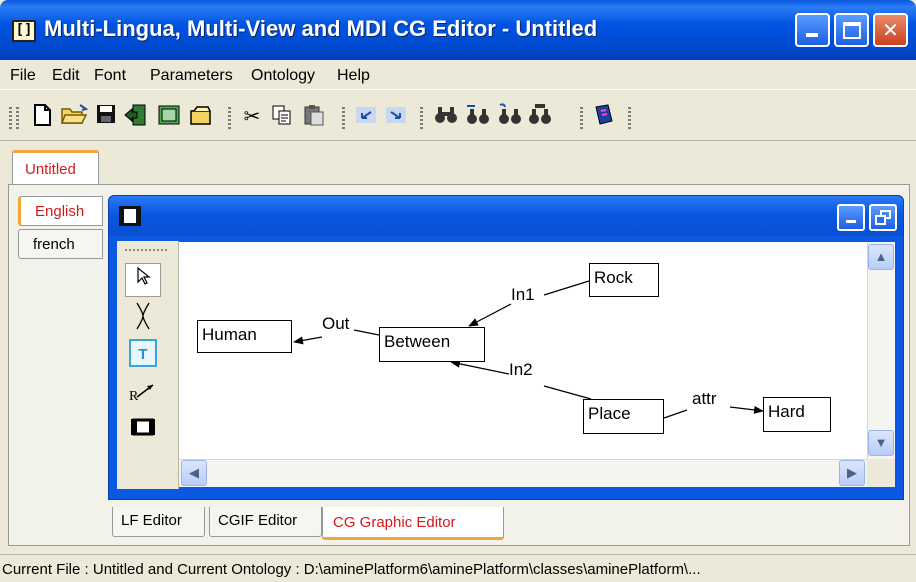  Describe the element at coordinates (480, 367) in the screenshot. I see `edge-in2-between` at that location.